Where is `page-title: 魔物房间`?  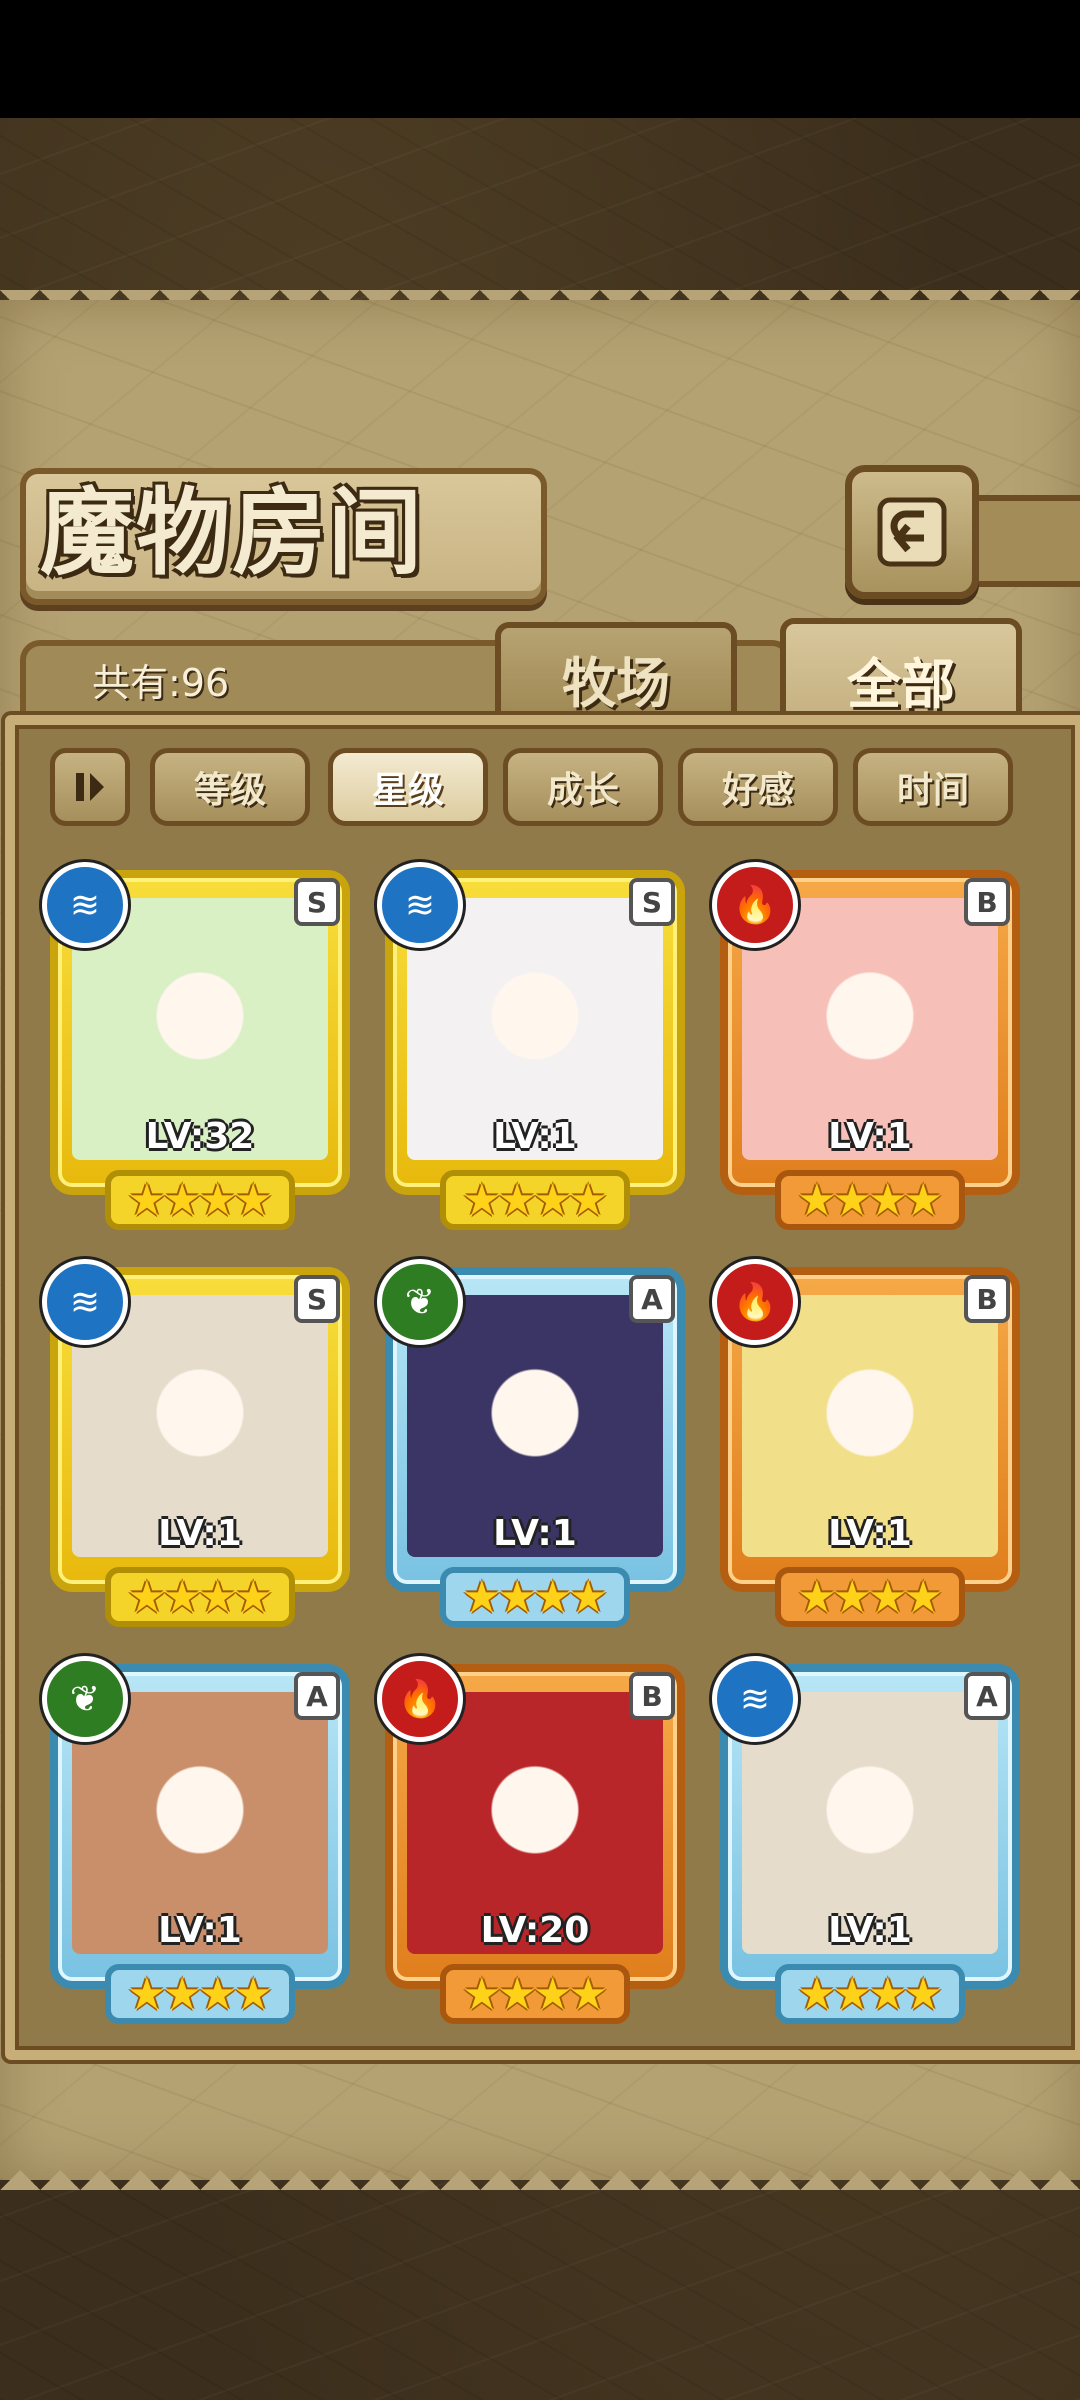
page-title: 魔物房间 is located at coordinates (232, 533).